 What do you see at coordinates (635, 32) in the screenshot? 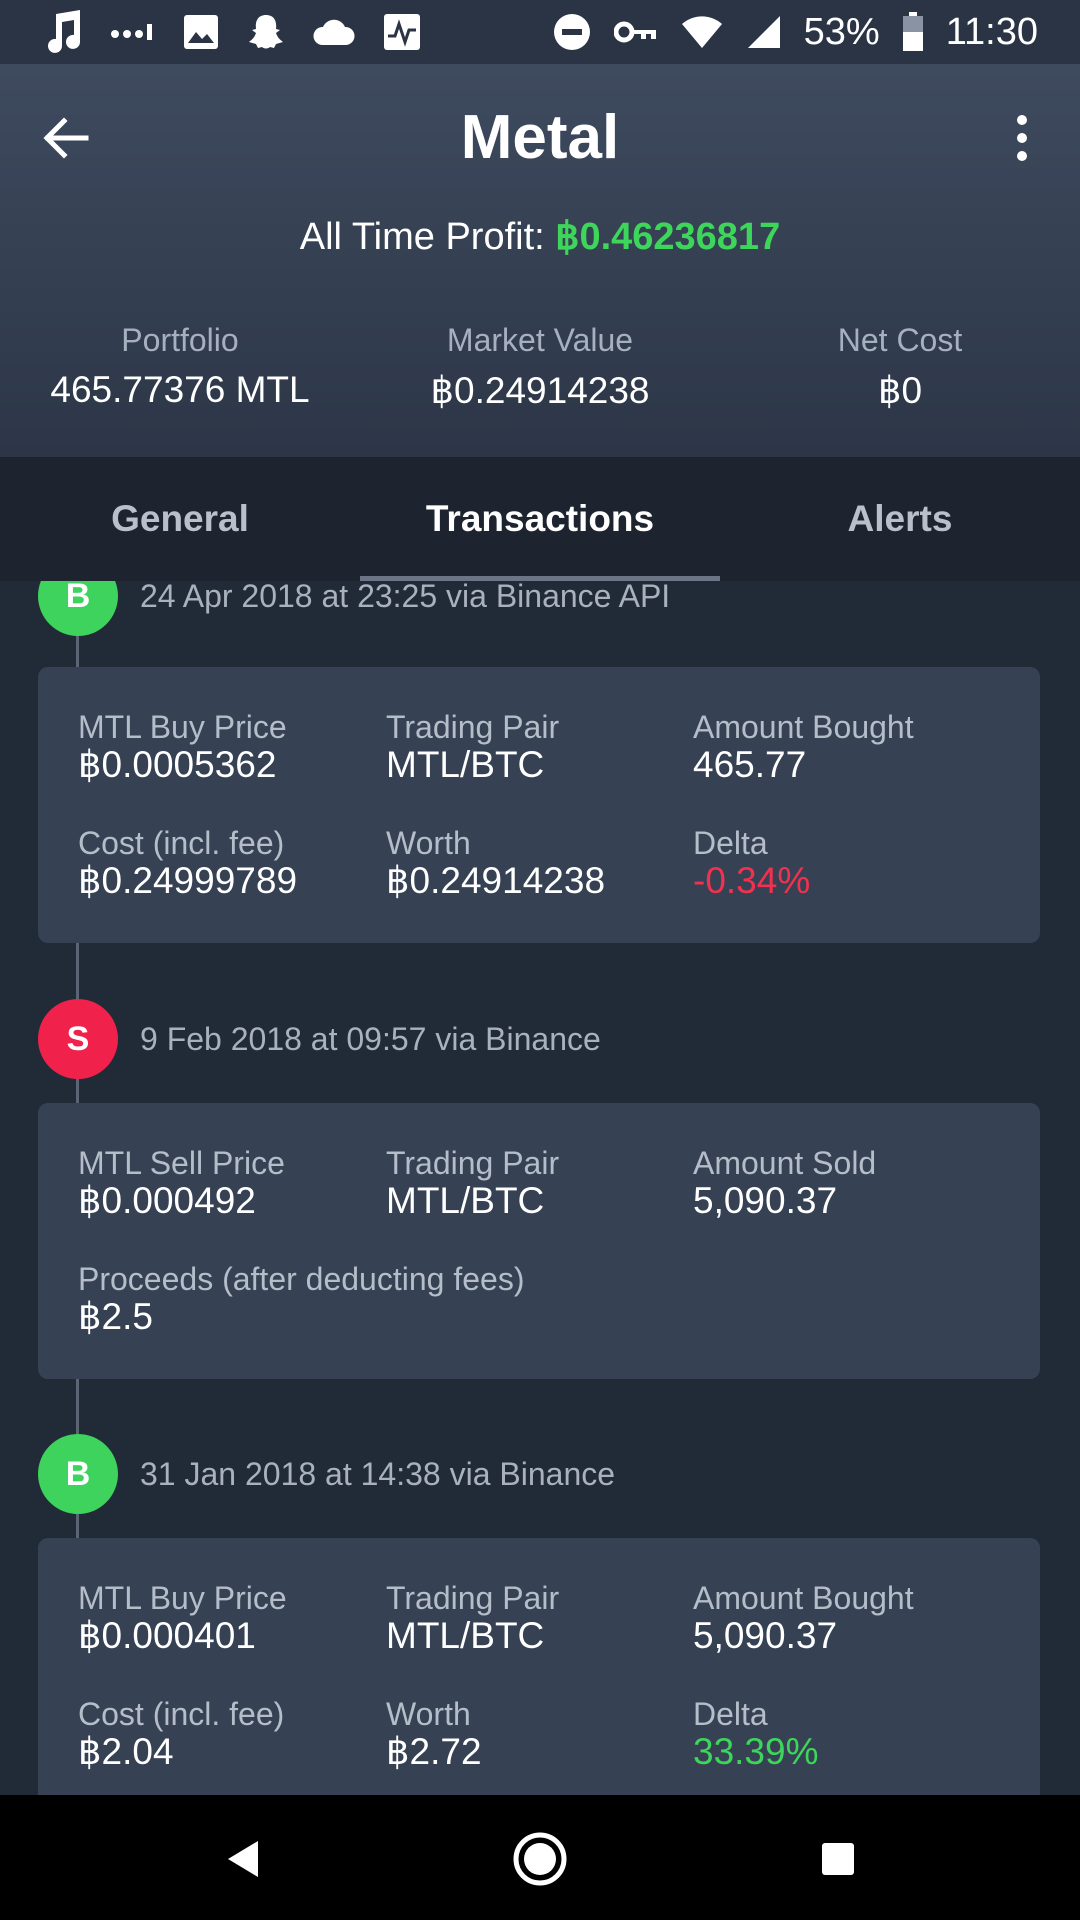
I see `vpn-key-icon` at bounding box center [635, 32].